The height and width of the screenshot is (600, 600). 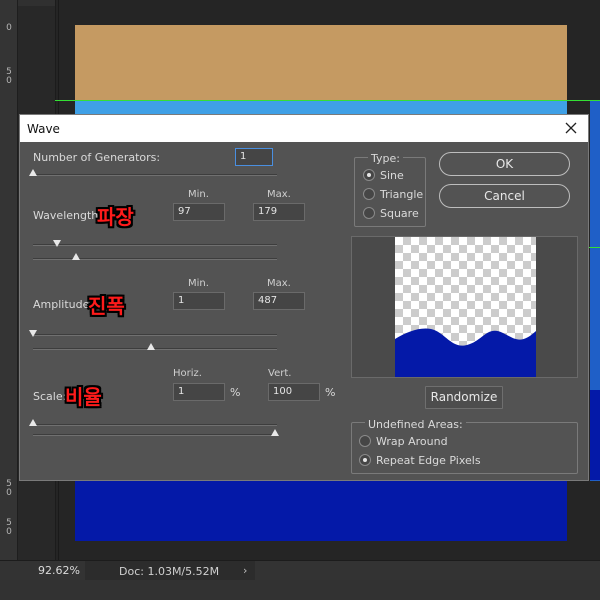 I want to click on wrap-around-radio, so click(x=365, y=441).